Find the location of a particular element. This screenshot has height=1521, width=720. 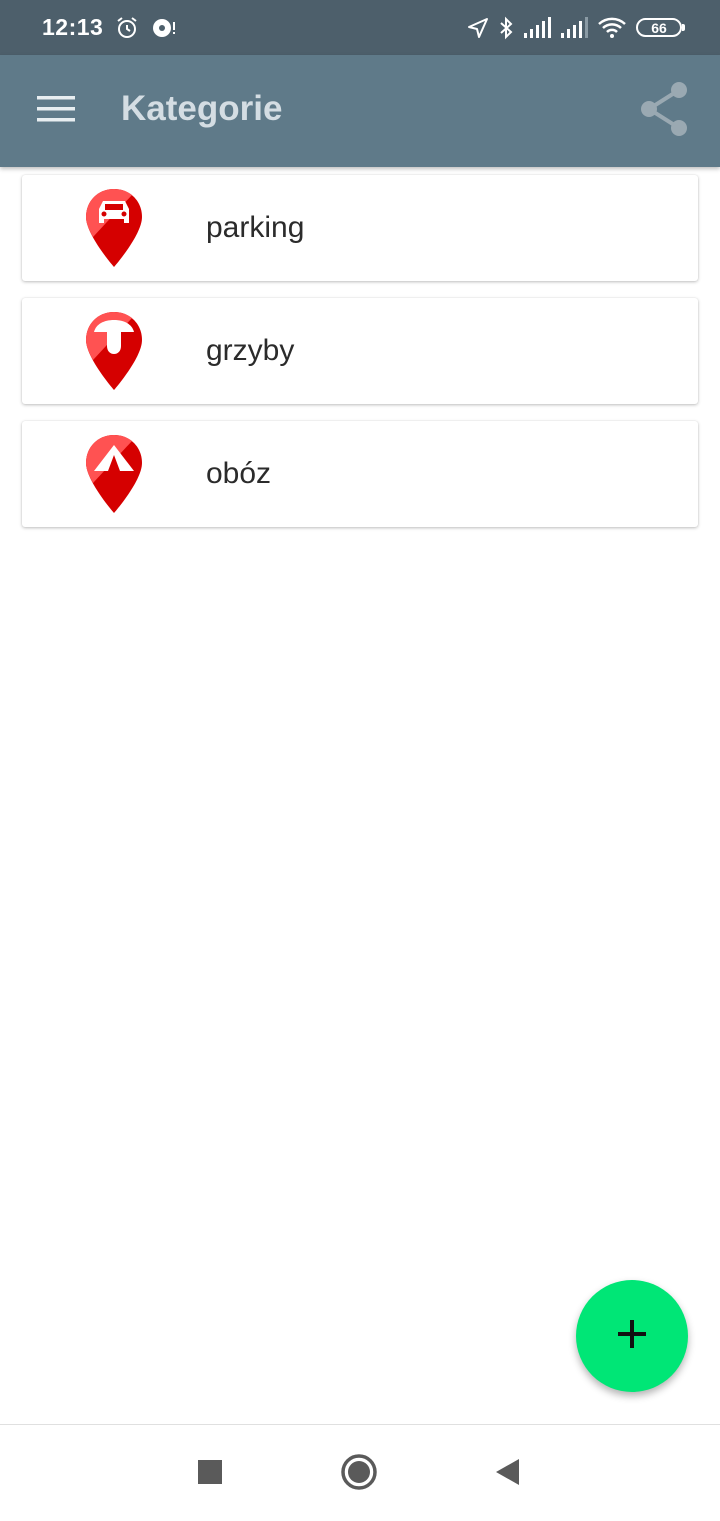

home-button is located at coordinates (359, 1474).